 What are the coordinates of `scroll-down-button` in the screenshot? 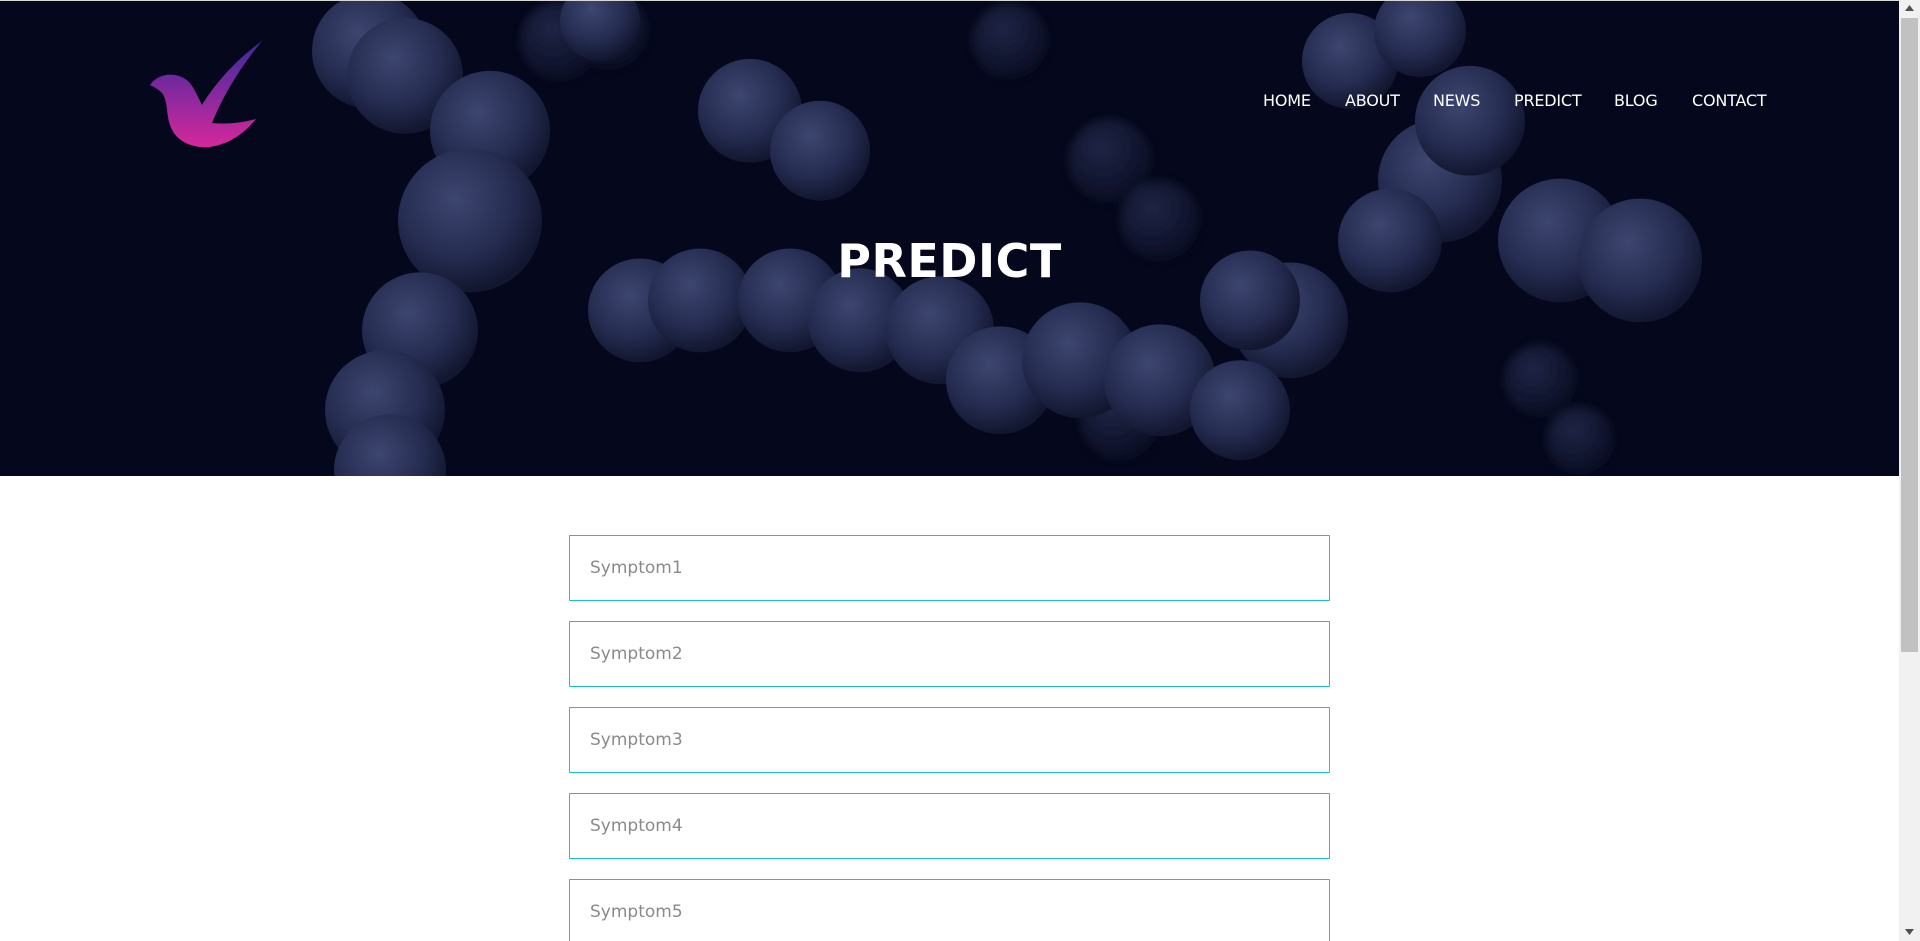 It's located at (1909, 932).